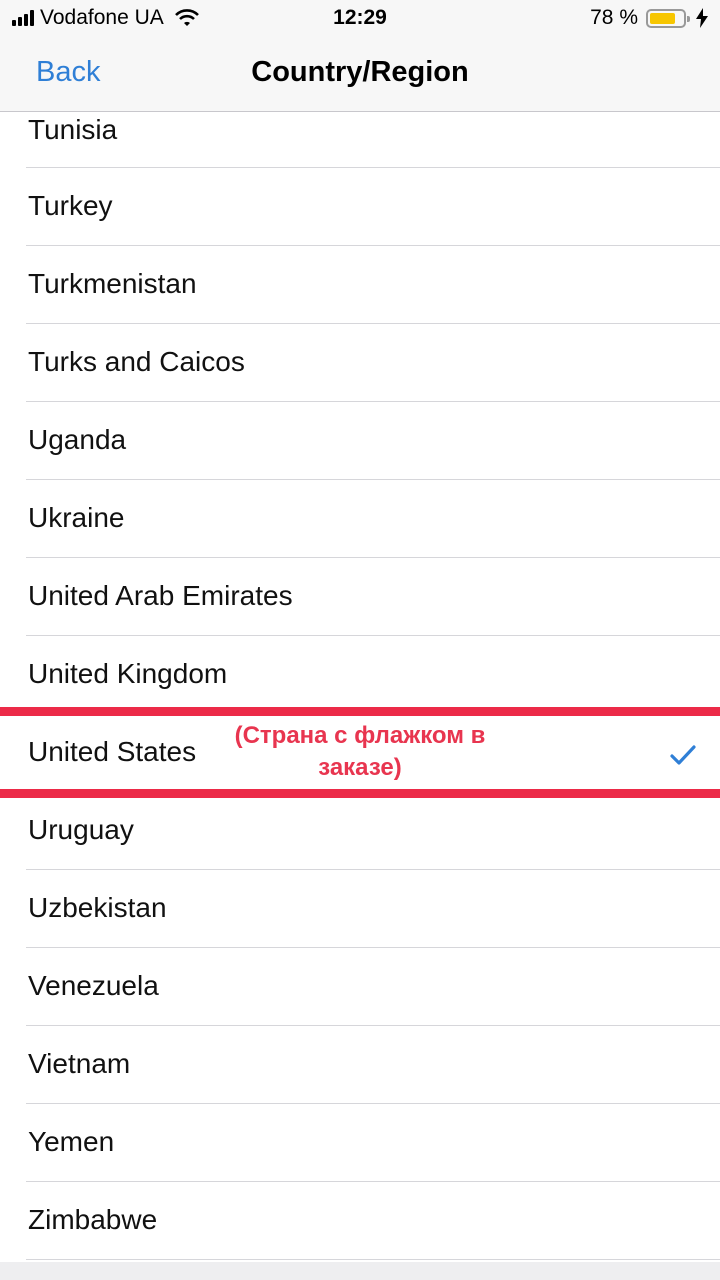 This screenshot has width=720, height=1280. I want to click on country-name: Turkmenistan, so click(112, 283).